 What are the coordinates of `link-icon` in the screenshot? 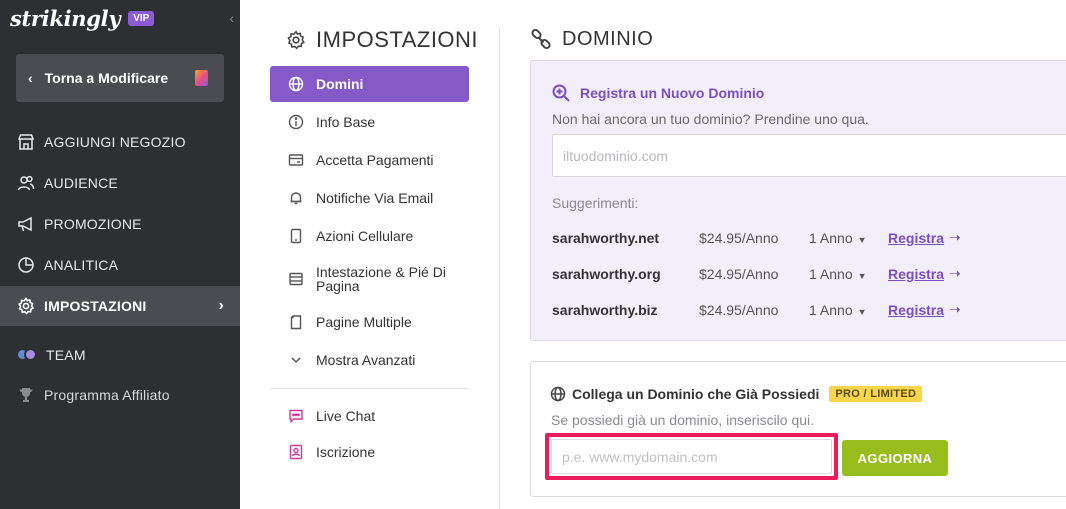 It's located at (541, 39).